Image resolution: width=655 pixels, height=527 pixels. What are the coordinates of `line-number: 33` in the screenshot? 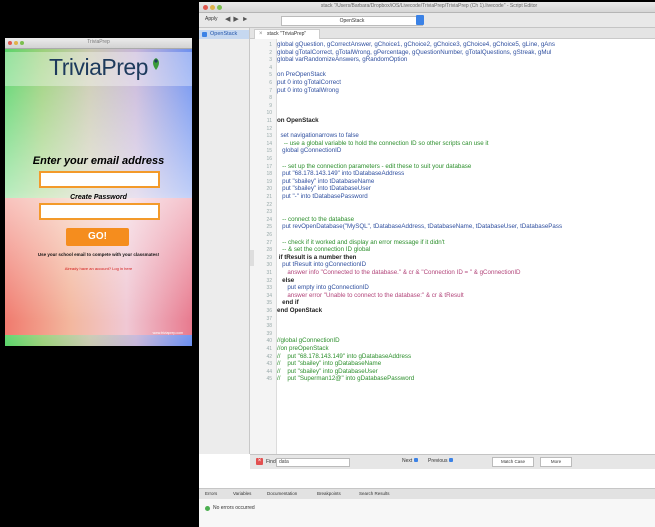 It's located at (269, 288).